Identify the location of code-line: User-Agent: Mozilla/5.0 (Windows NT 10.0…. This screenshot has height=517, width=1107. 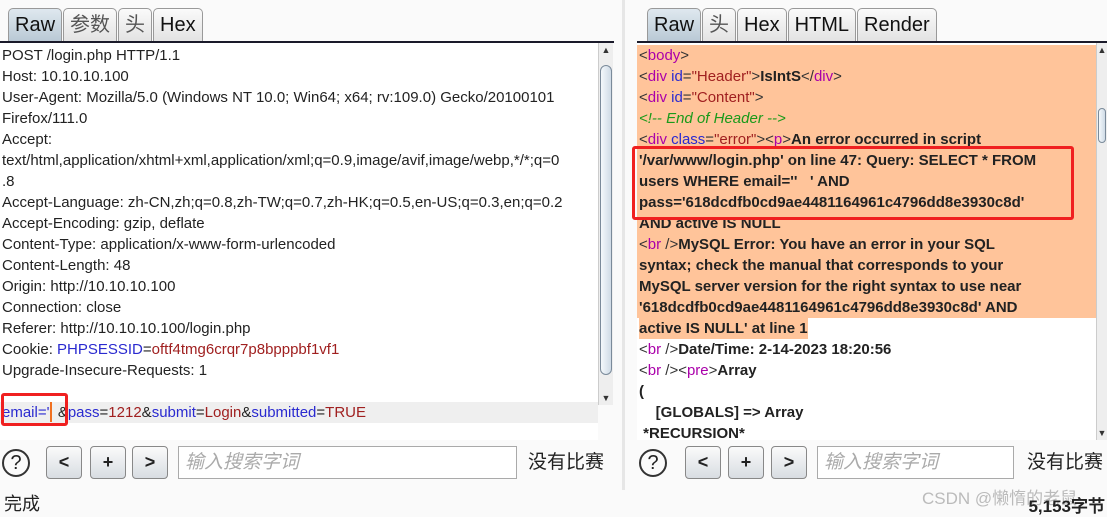
(299, 97).